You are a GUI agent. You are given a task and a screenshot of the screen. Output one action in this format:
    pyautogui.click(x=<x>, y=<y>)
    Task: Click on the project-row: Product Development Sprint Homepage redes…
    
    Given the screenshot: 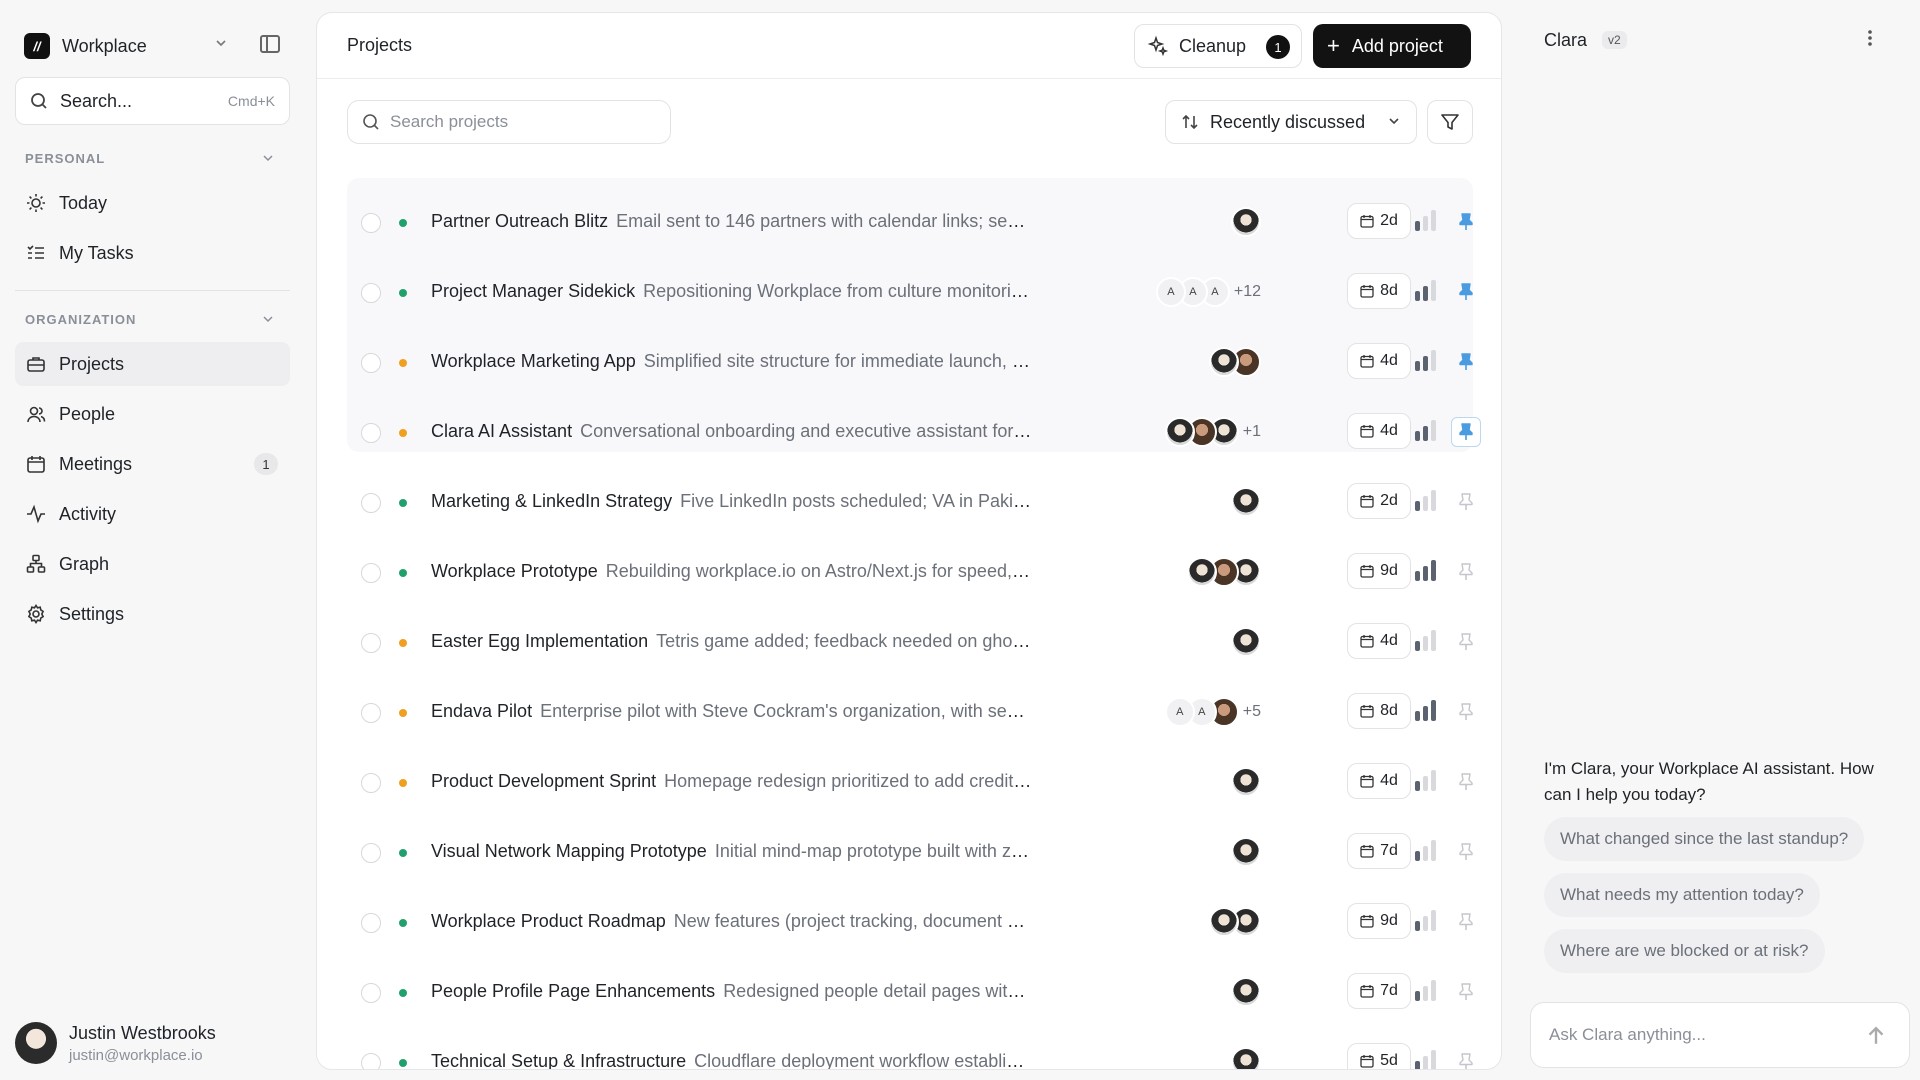 What is the action you would take?
    pyautogui.click(x=910, y=782)
    